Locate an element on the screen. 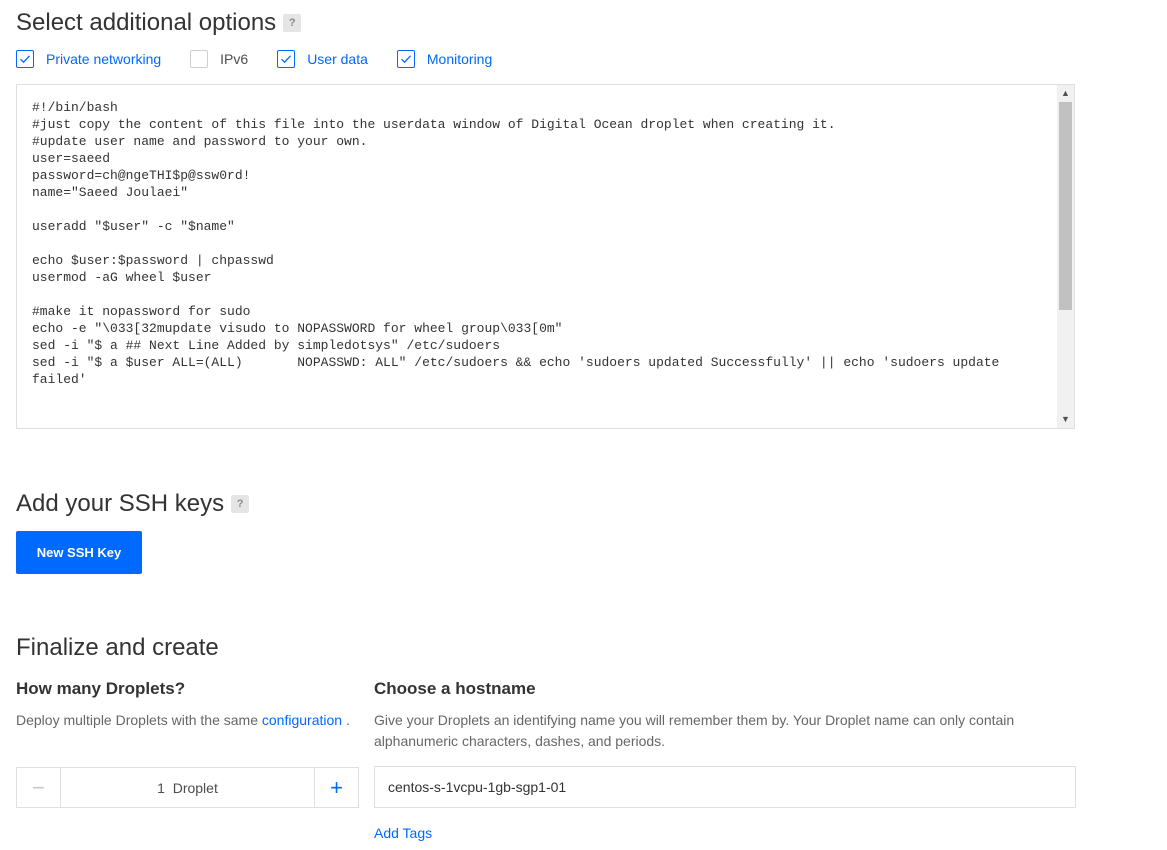 This screenshot has width=1167, height=850. droplet-count-value: 1 Droplet is located at coordinates (187, 787).